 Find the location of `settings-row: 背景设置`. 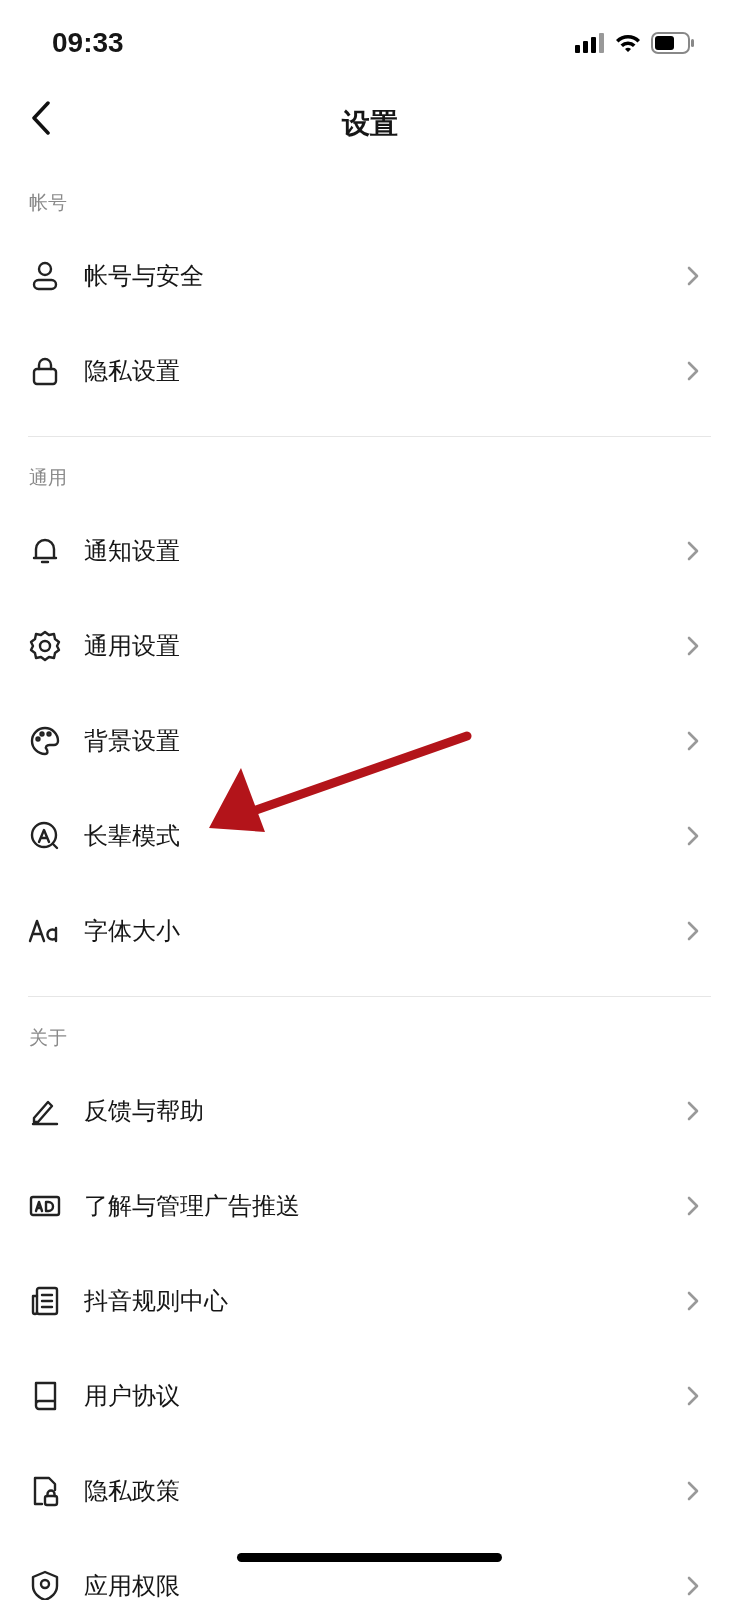

settings-row: 背景设置 is located at coordinates (369, 740).